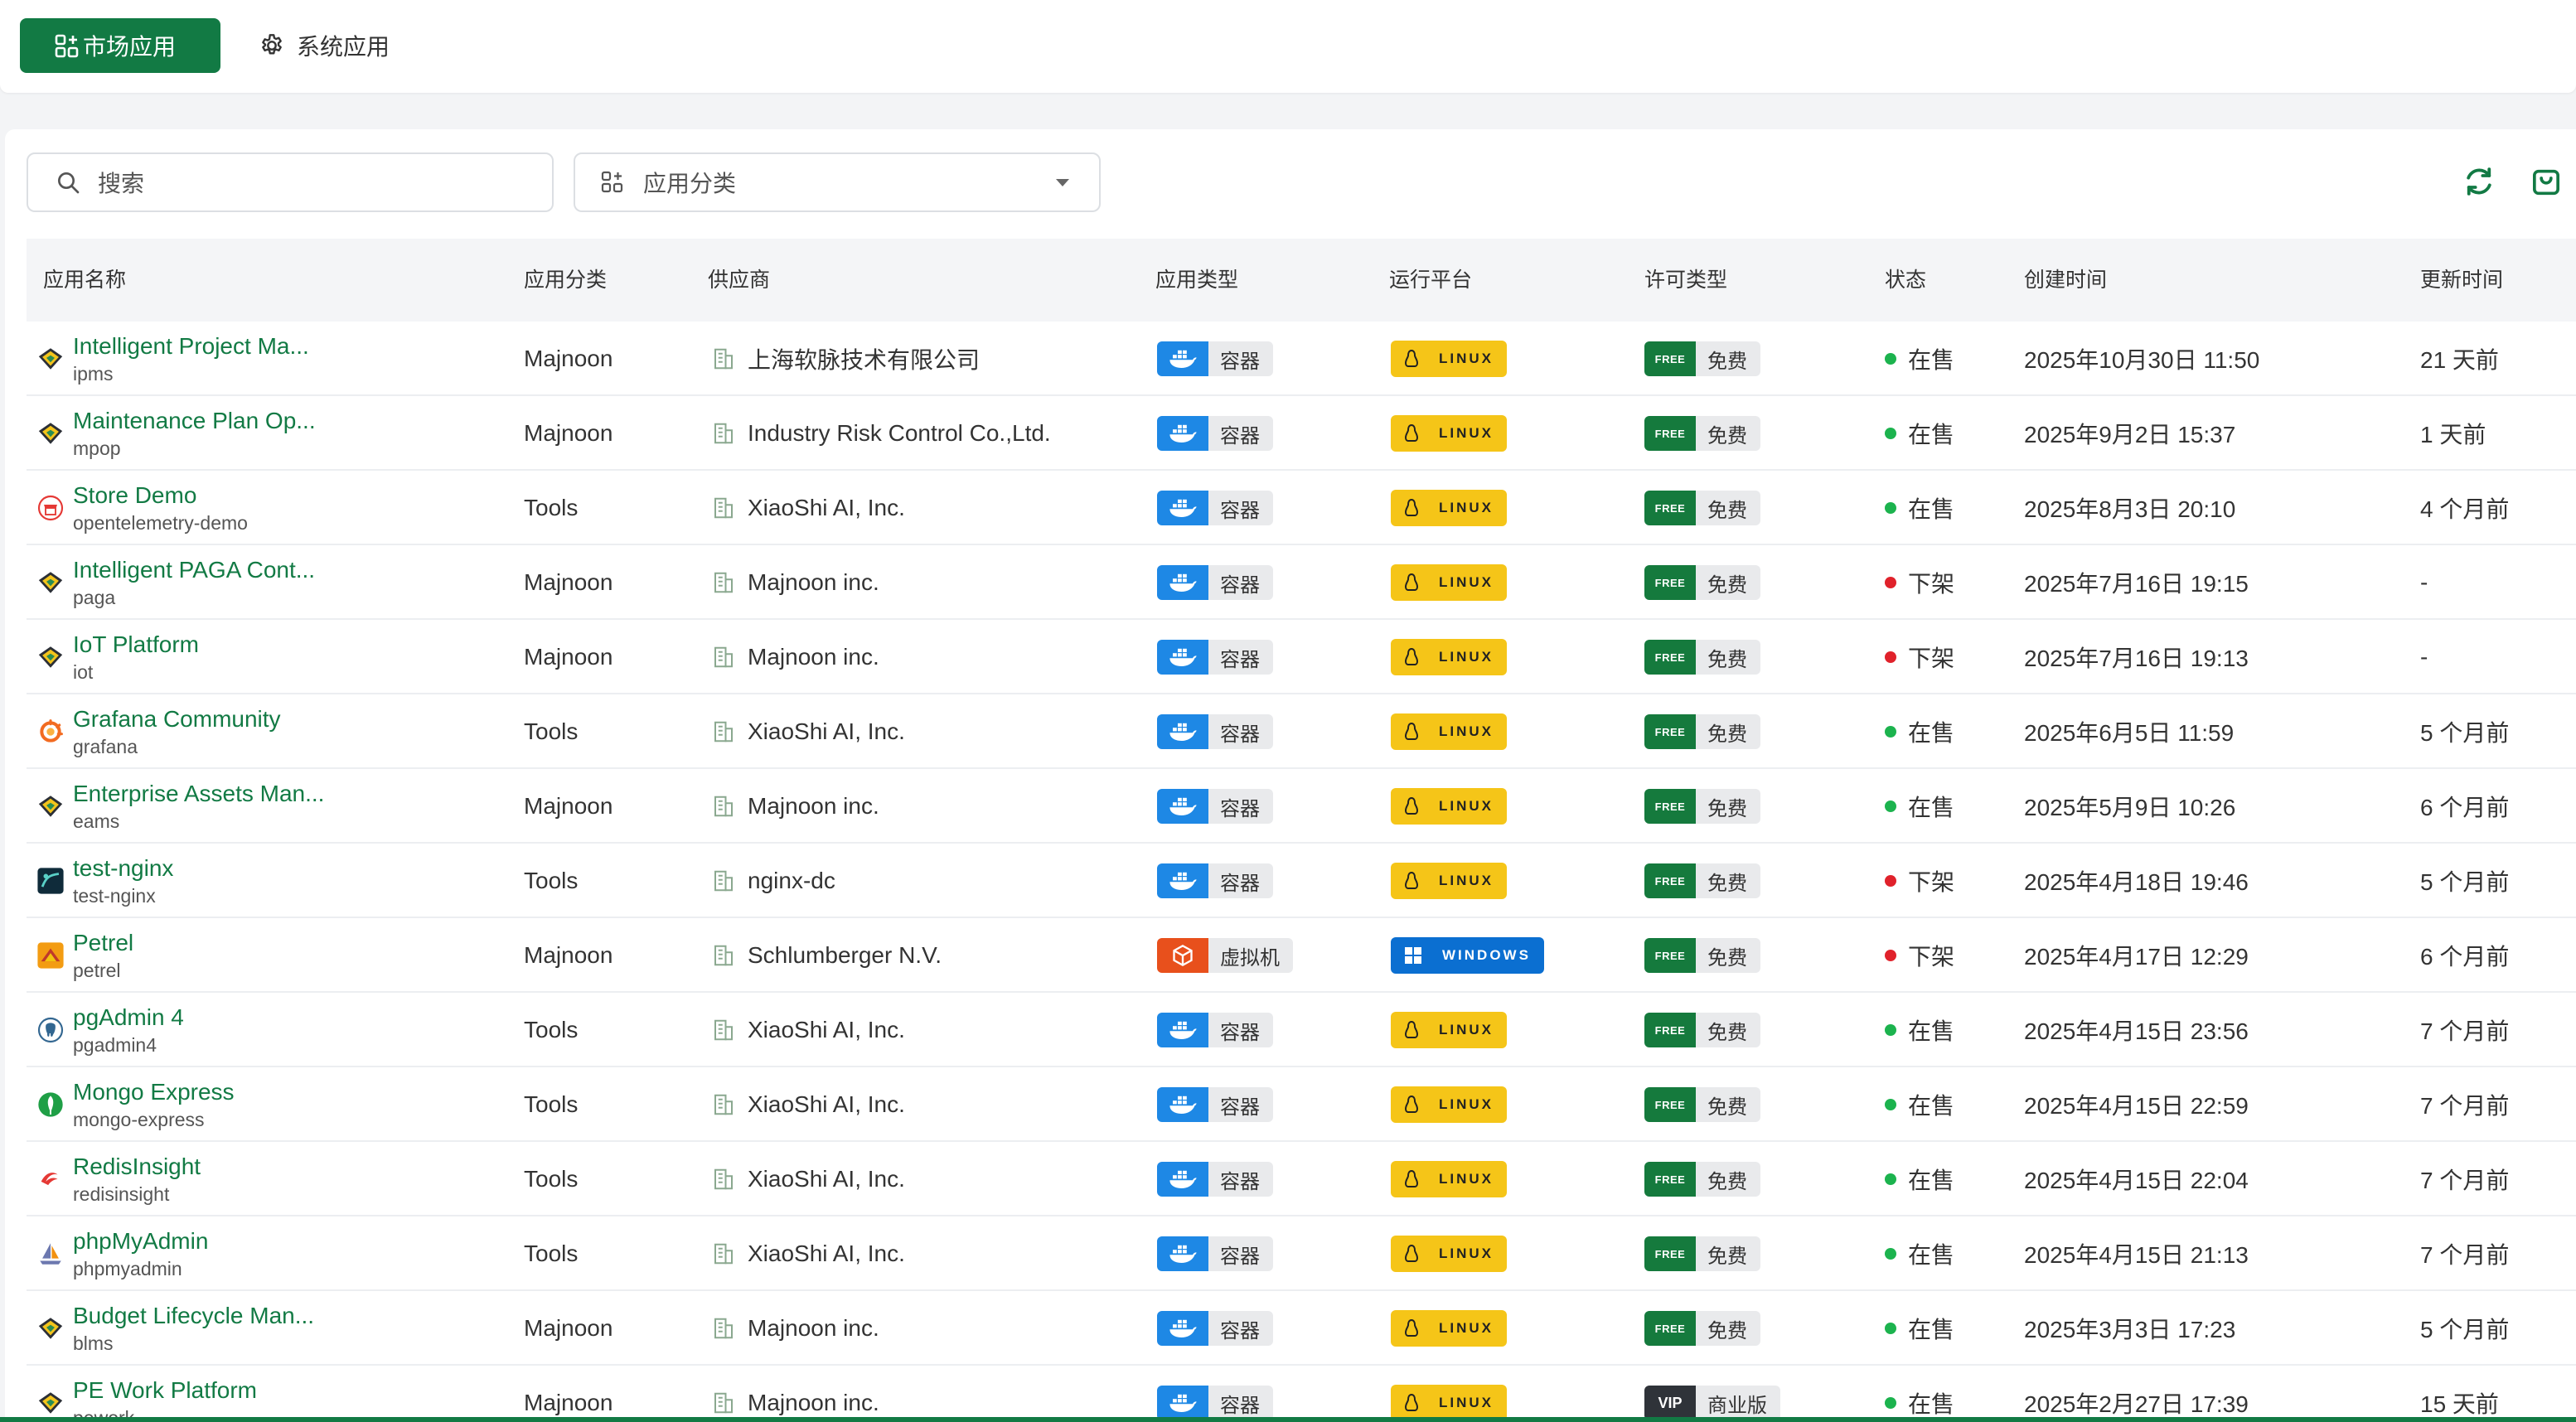  What do you see at coordinates (2479, 183) in the screenshot?
I see `refresh-button` at bounding box center [2479, 183].